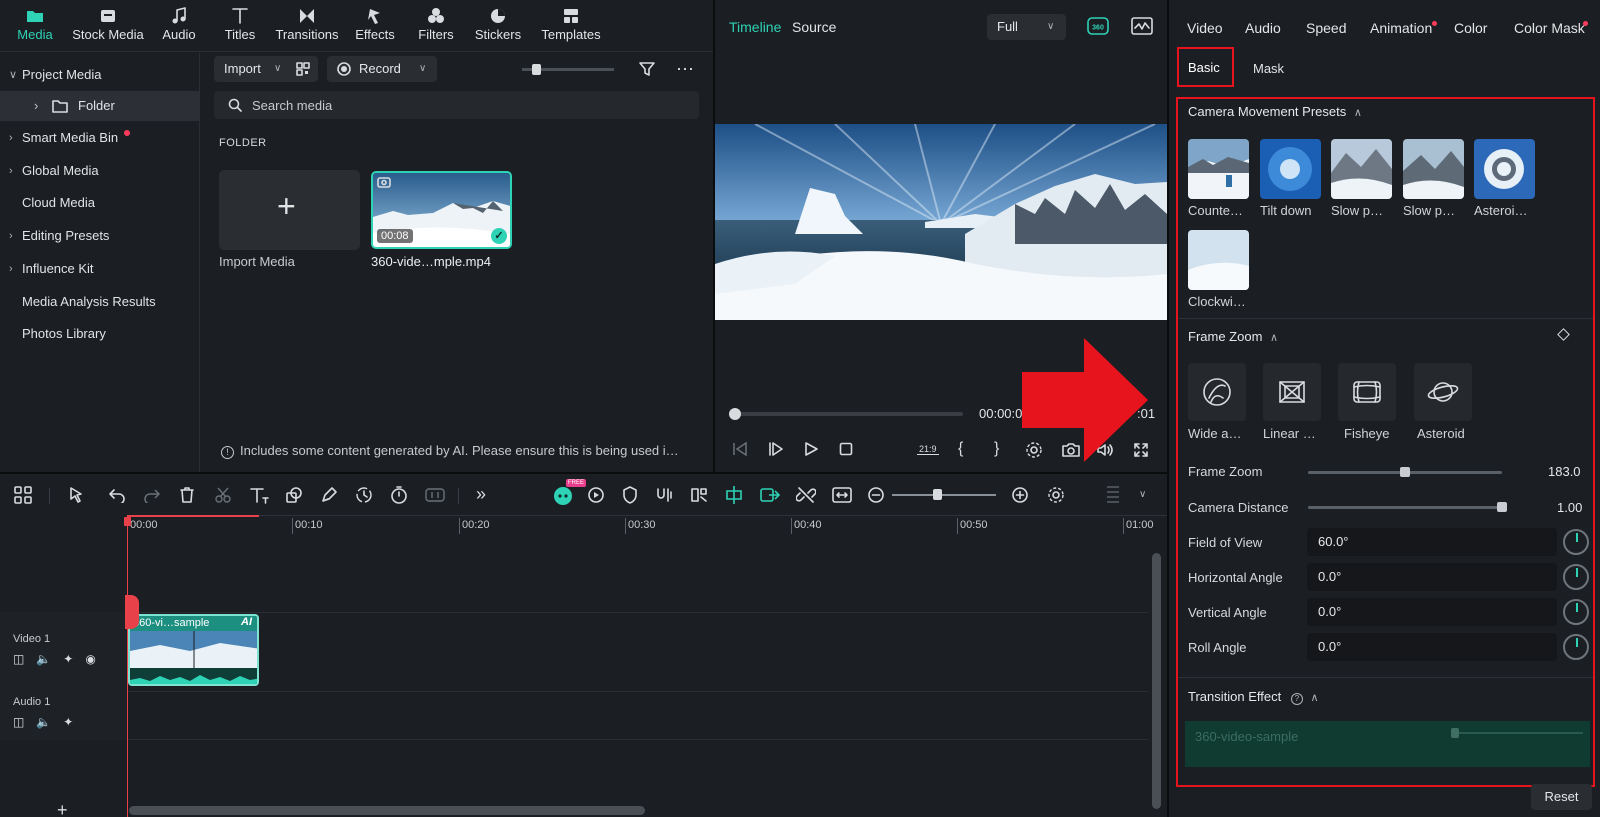  I want to click on aspect-ratio-button: 21:9, so click(928, 449).